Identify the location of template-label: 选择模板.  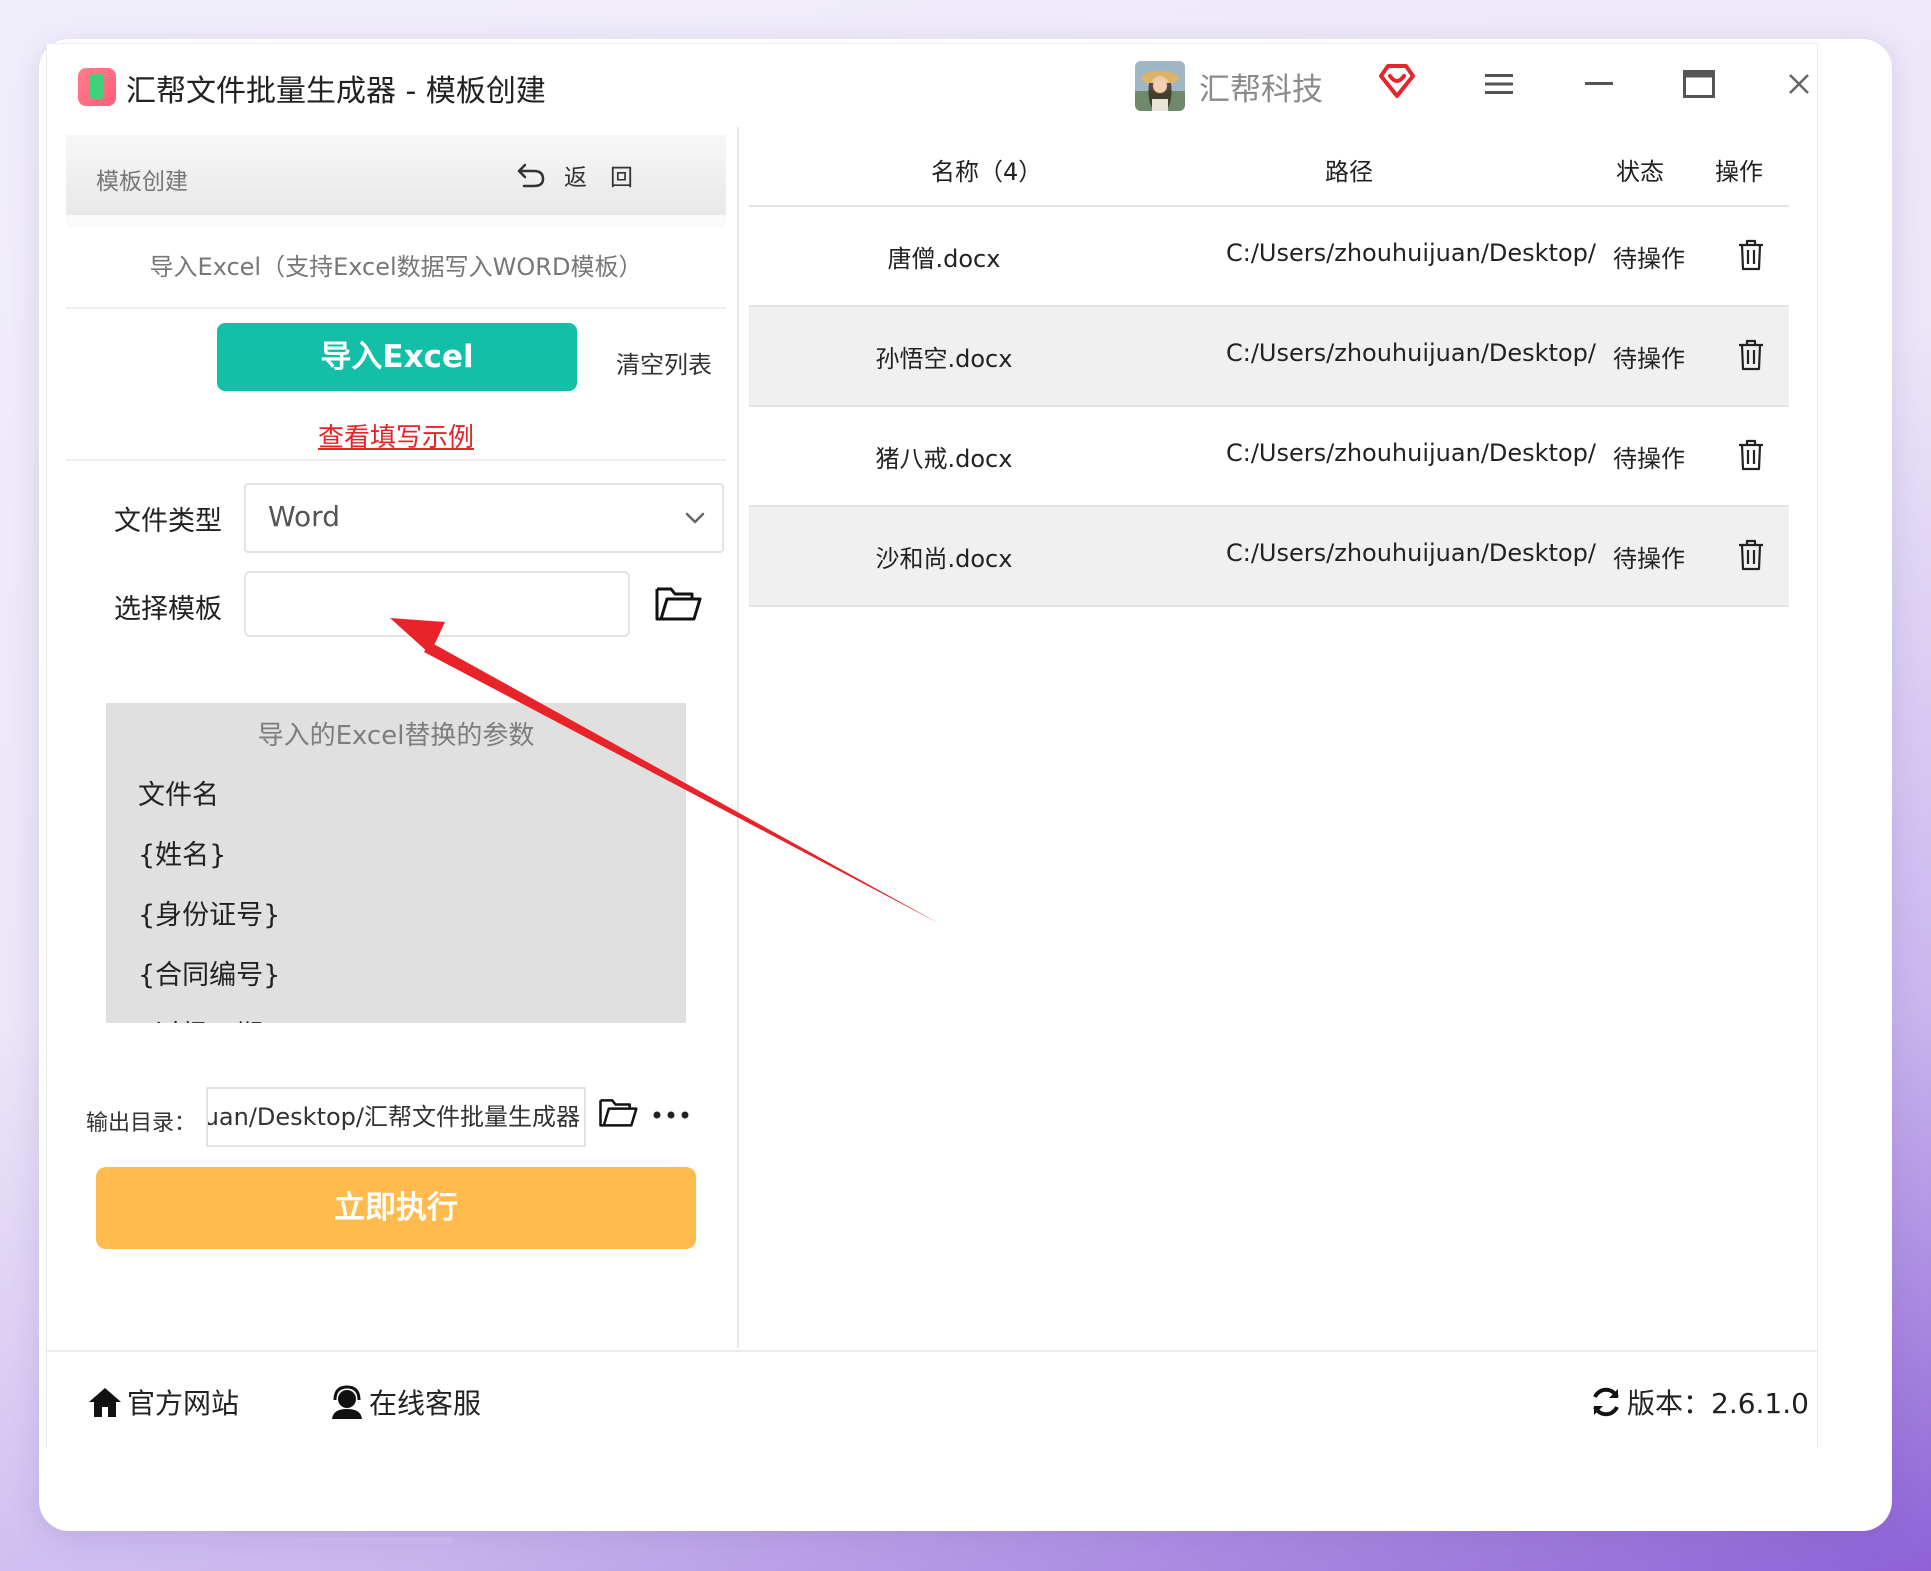
(168, 609).